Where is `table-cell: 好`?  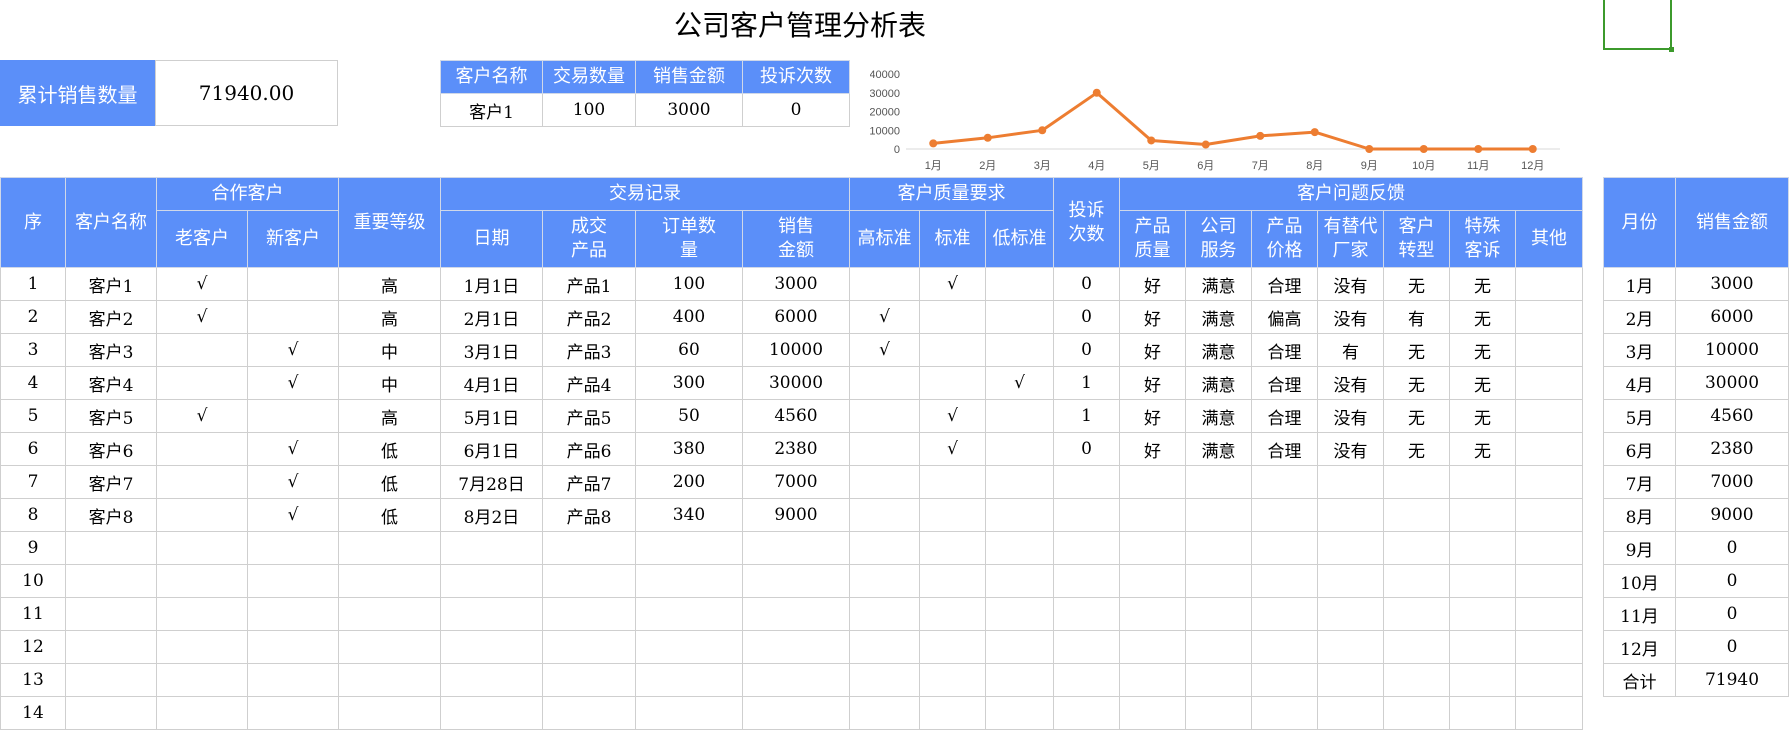 table-cell: 好 is located at coordinates (1153, 449).